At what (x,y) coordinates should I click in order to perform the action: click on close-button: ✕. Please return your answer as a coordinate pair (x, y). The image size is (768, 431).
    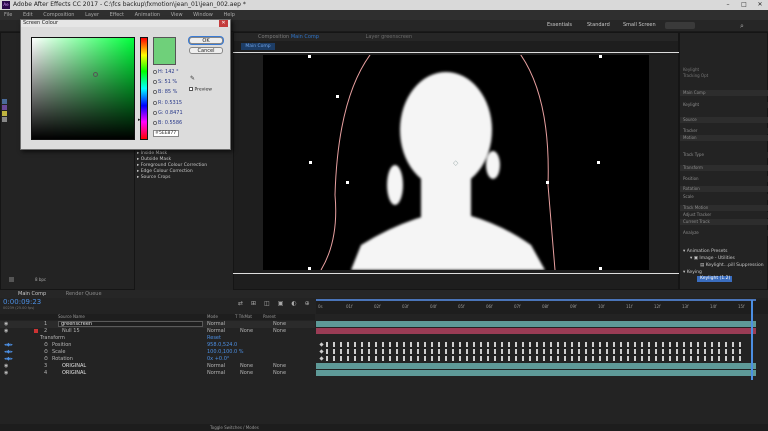
    Looking at the image, I should click on (760, 5).